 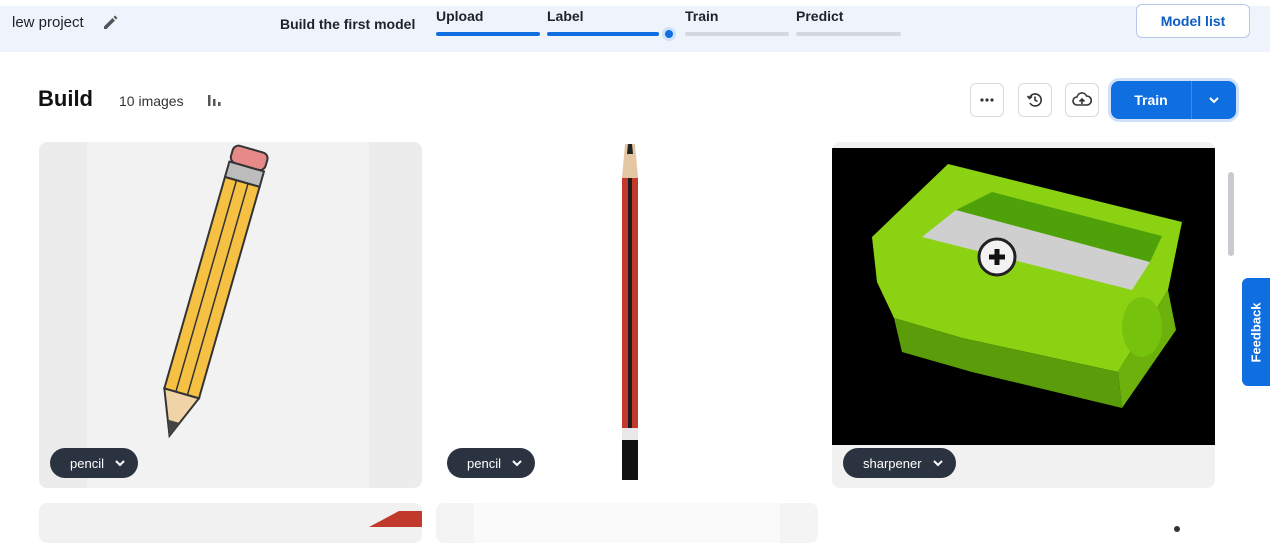 What do you see at coordinates (848, 34) in the screenshot?
I see `step-predict-bar` at bounding box center [848, 34].